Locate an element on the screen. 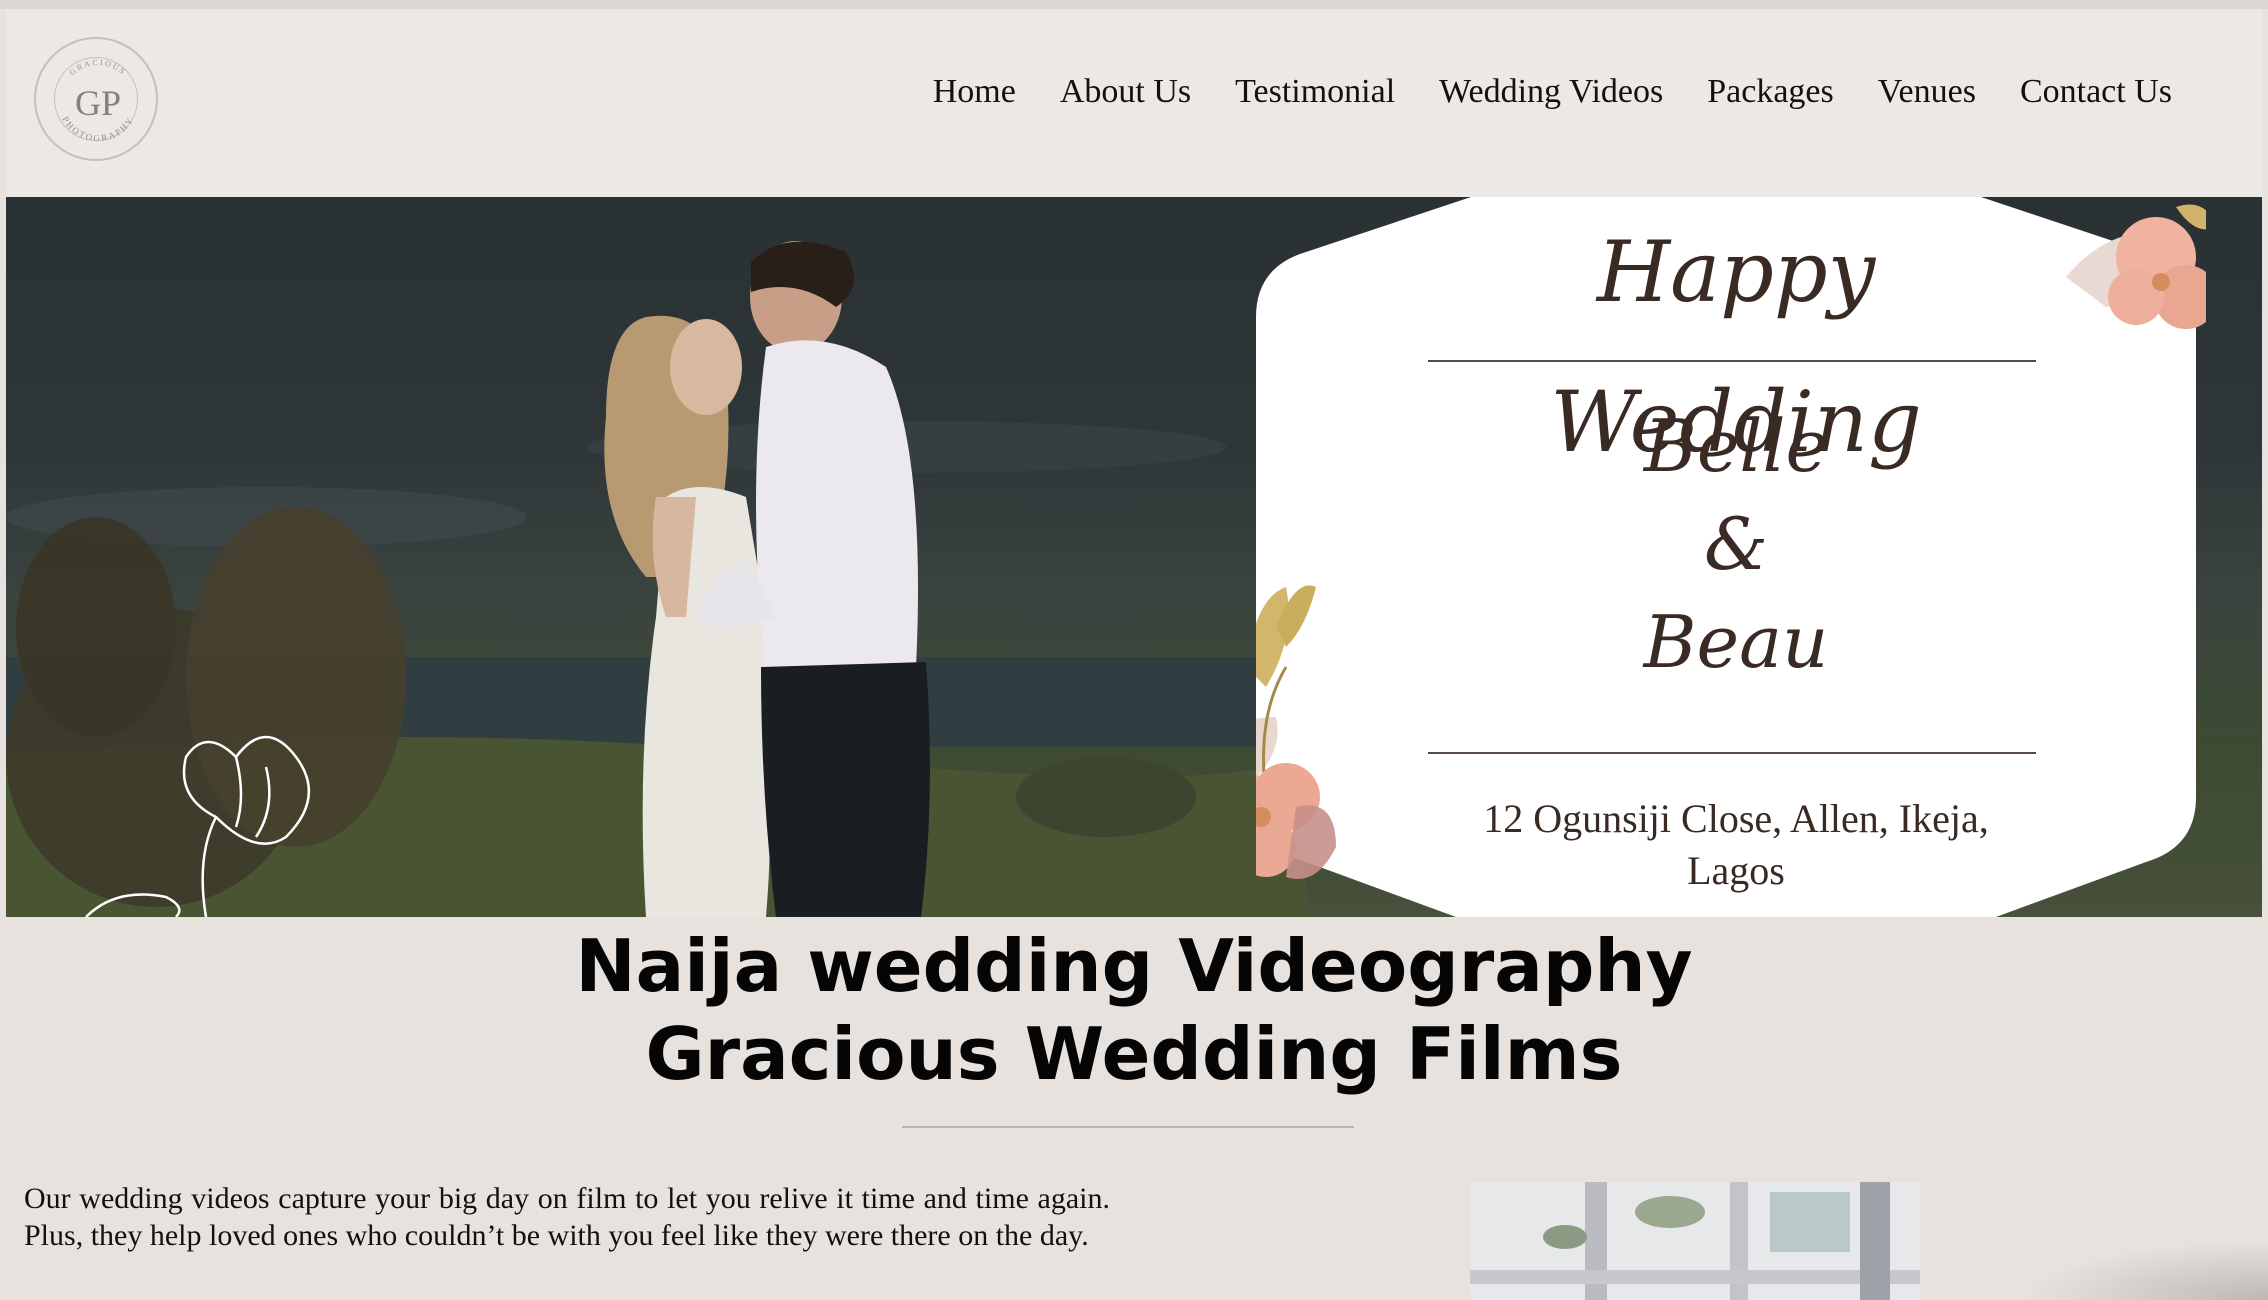  page-title-line-2: Gracious Wedding Films is located at coordinates (1134, 1054).